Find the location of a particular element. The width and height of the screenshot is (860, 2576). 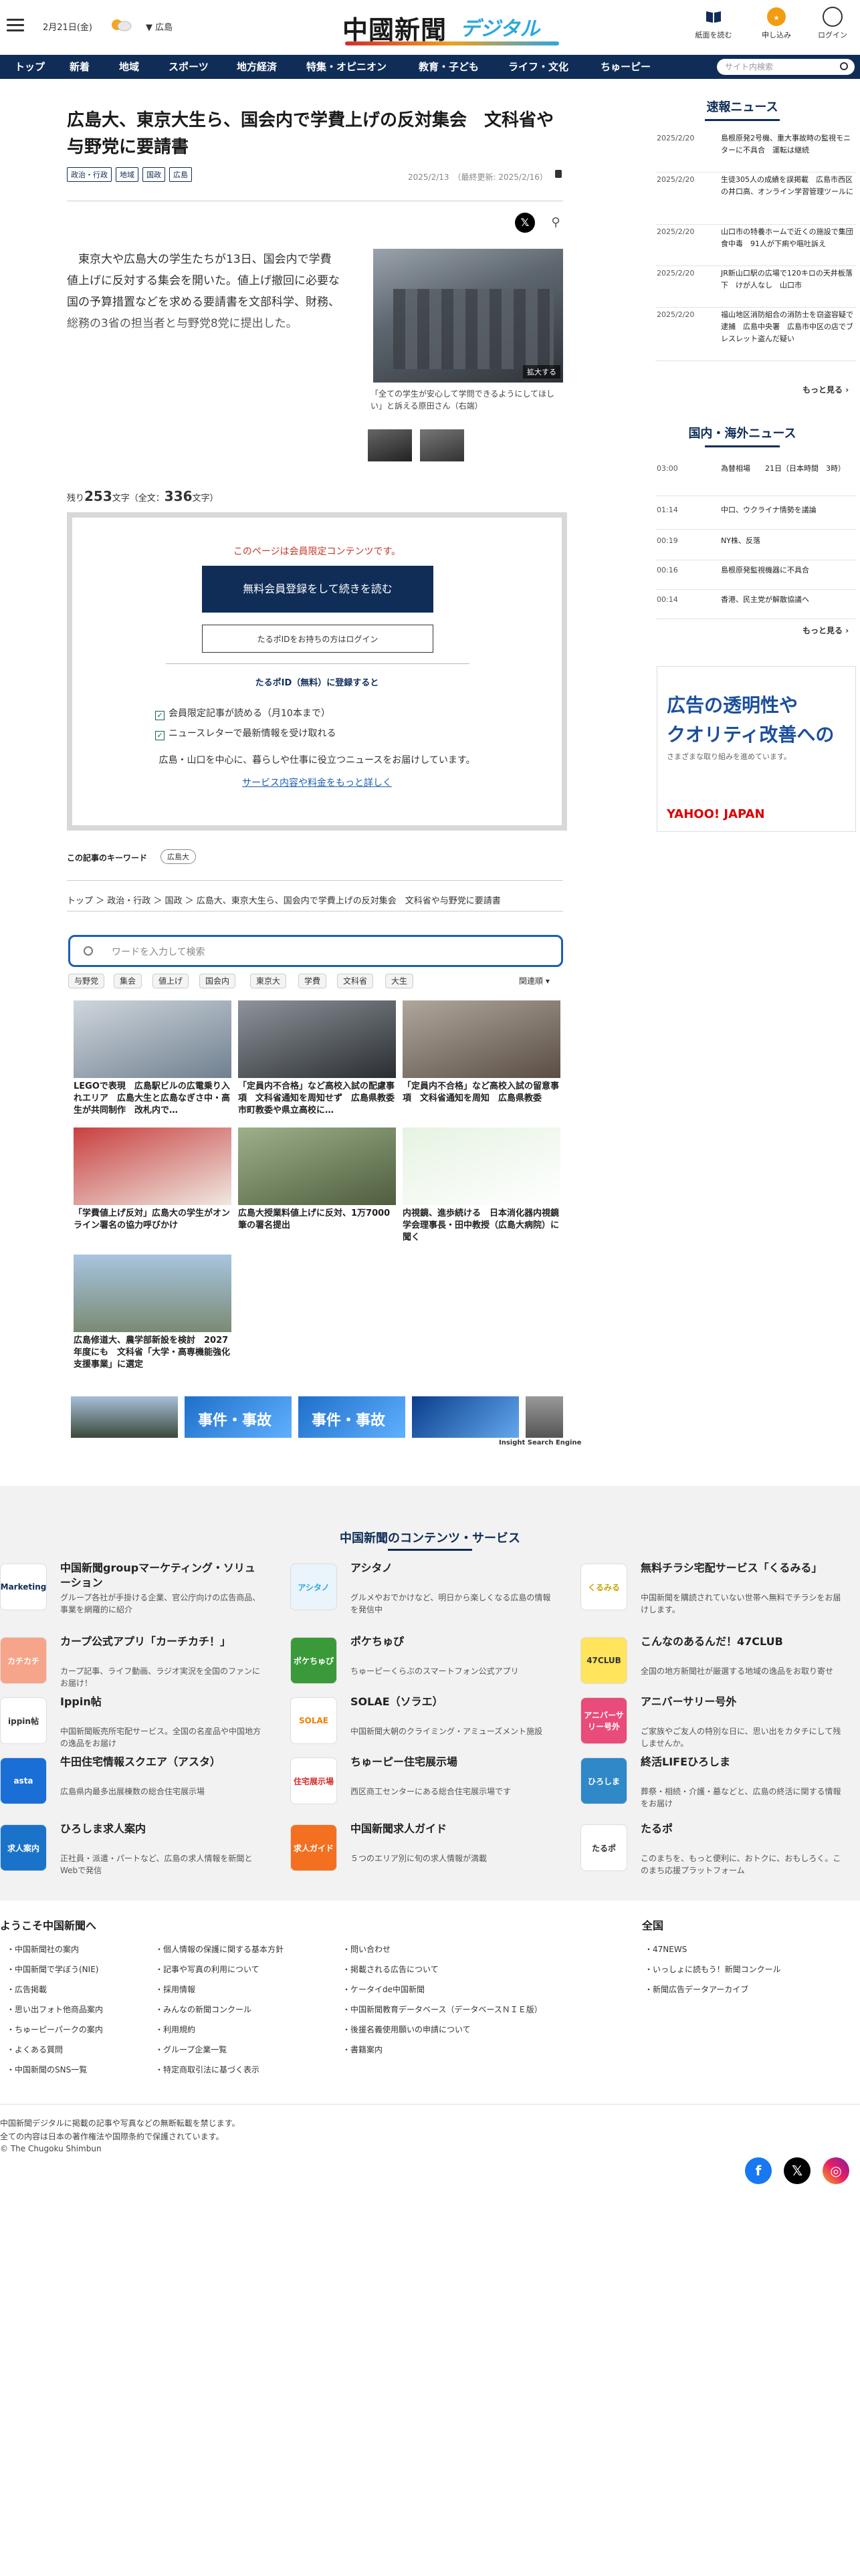

news-title: 中口、ウクライナ情勢を議論 is located at coordinates (787, 510).